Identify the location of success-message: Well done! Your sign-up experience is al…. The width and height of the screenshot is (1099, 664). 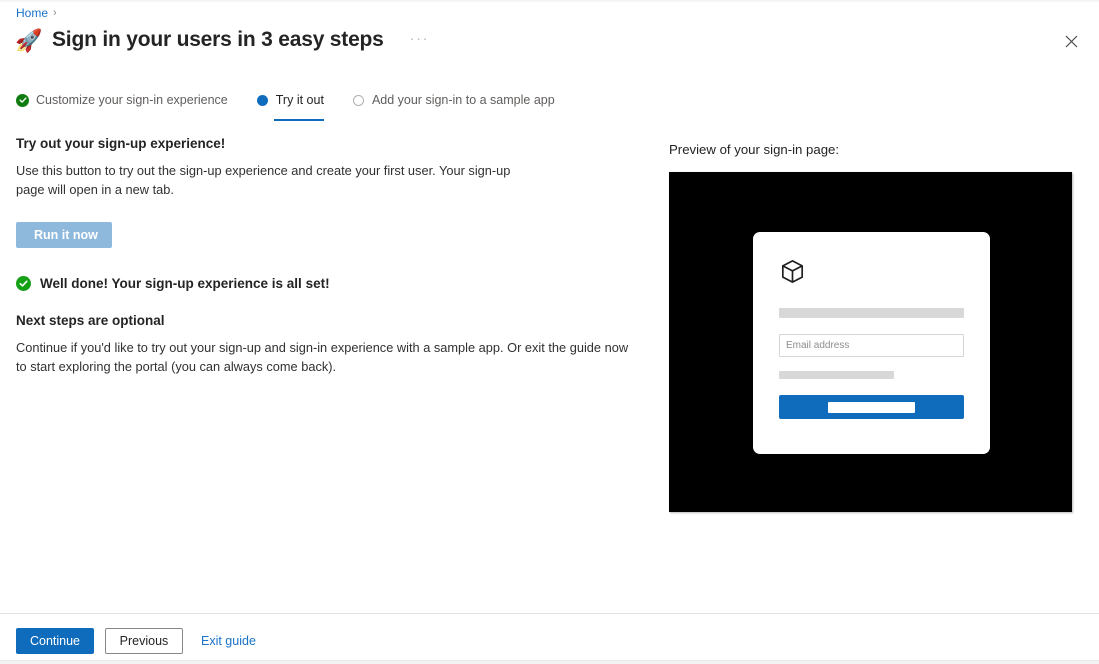
(328, 283).